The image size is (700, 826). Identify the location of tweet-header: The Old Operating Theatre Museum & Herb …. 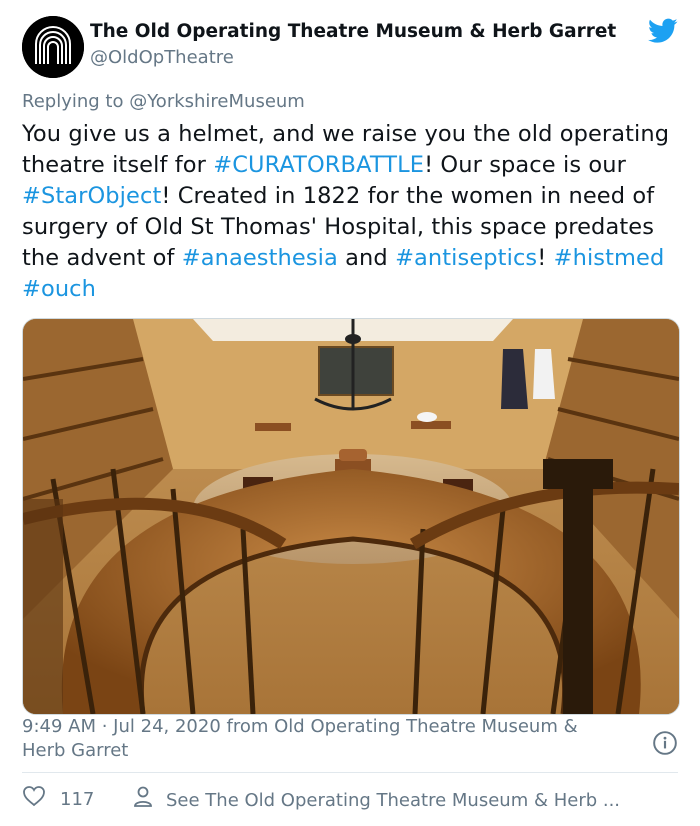
(352, 47).